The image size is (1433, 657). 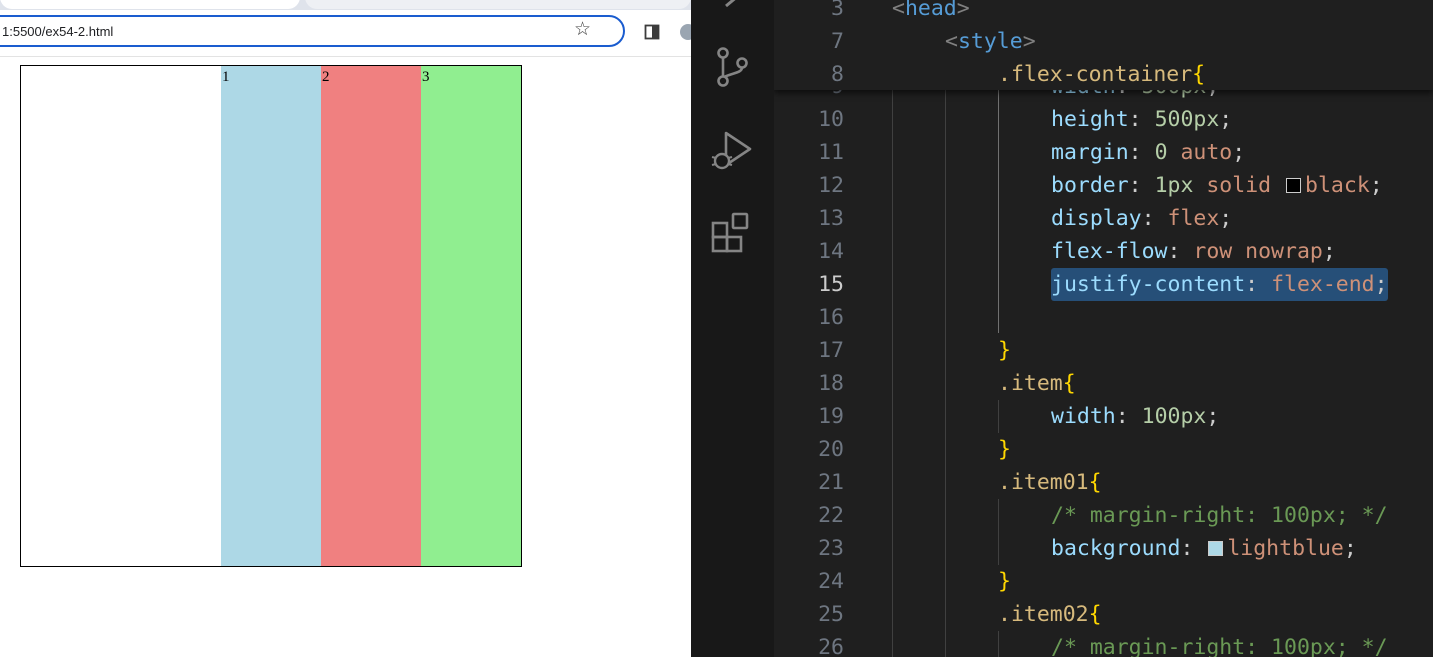 What do you see at coordinates (1135, 416) in the screenshot?
I see `code-text: width: 100px;` at bounding box center [1135, 416].